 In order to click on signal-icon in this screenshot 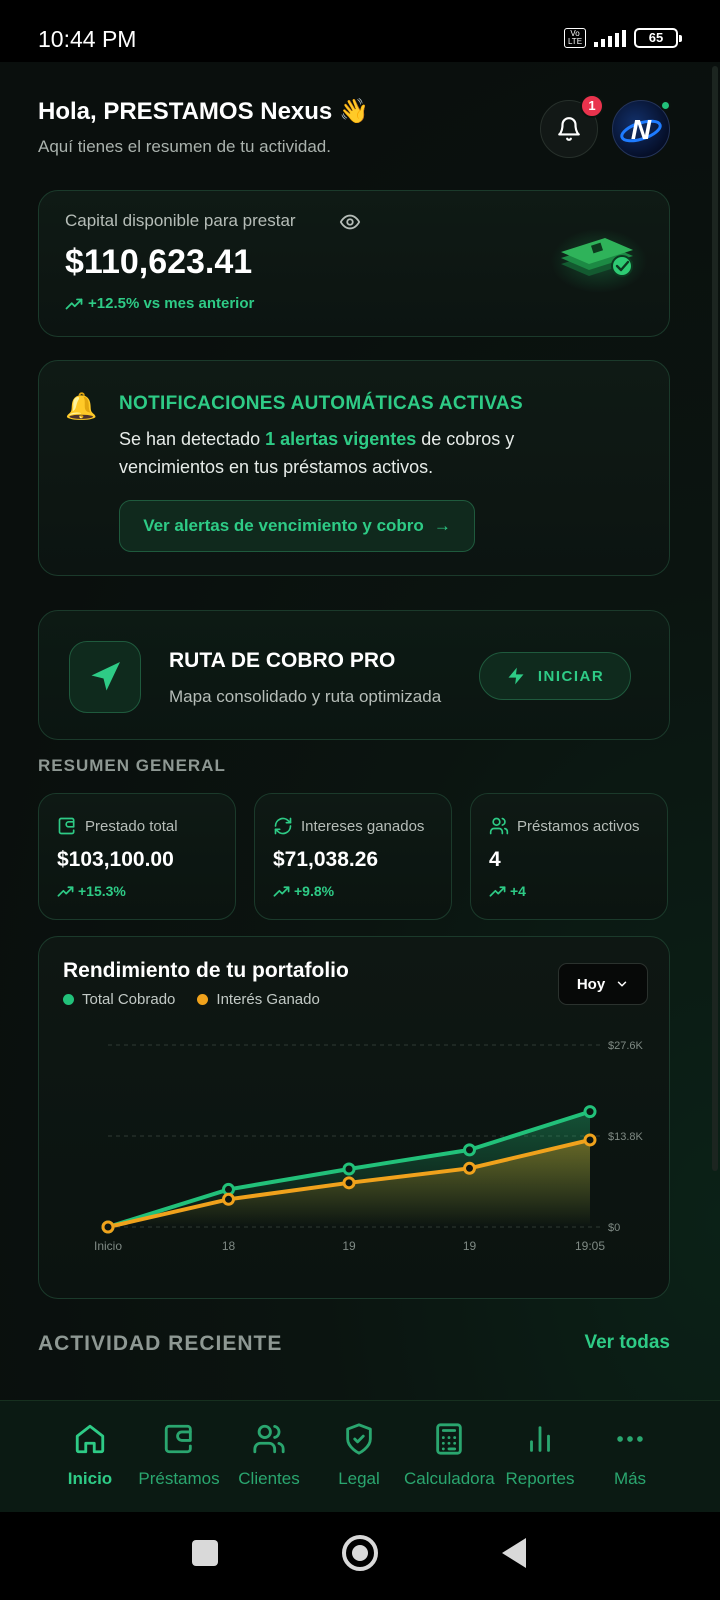, I will do `click(610, 38)`.